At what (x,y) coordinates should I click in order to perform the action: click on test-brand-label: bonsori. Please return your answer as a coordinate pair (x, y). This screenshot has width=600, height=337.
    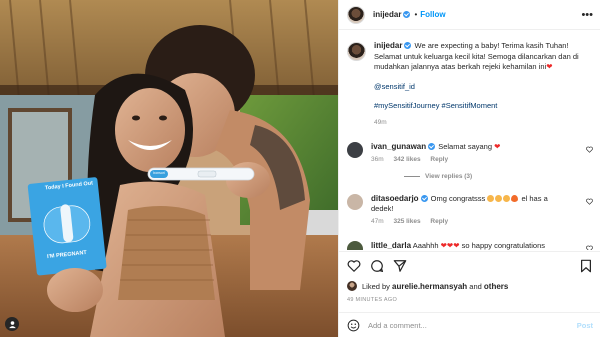
    Looking at the image, I should click on (159, 173).